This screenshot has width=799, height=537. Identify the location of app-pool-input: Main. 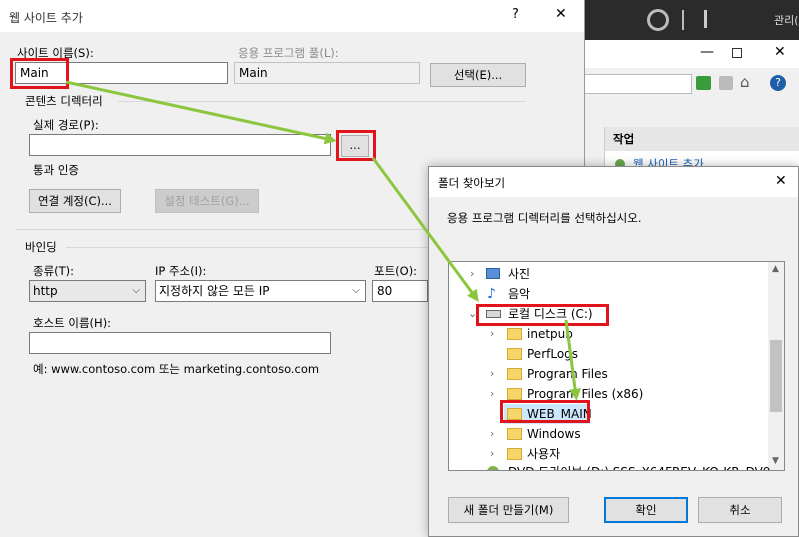
(327, 73).